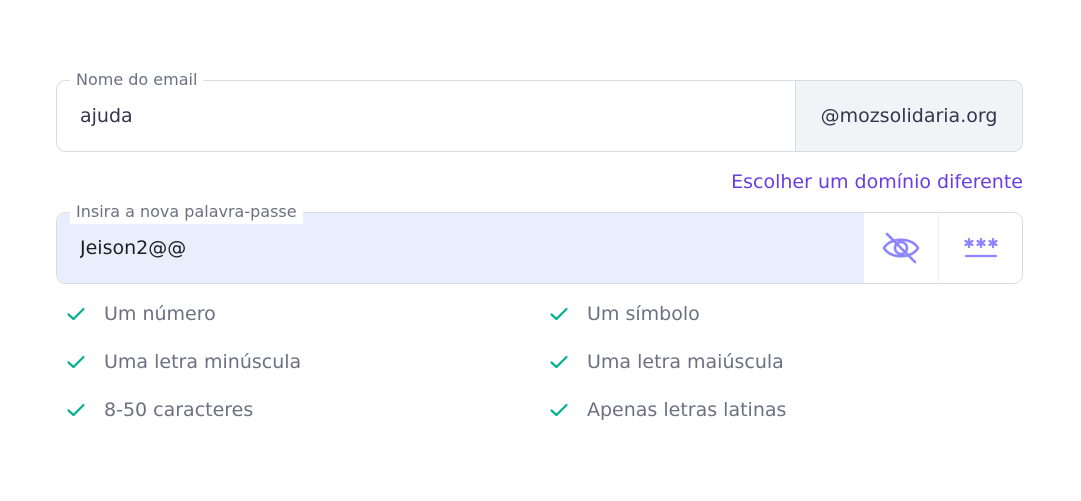 Image resolution: width=1081 pixels, height=501 pixels. I want to click on toggle-password-visibility-button, so click(901, 248).